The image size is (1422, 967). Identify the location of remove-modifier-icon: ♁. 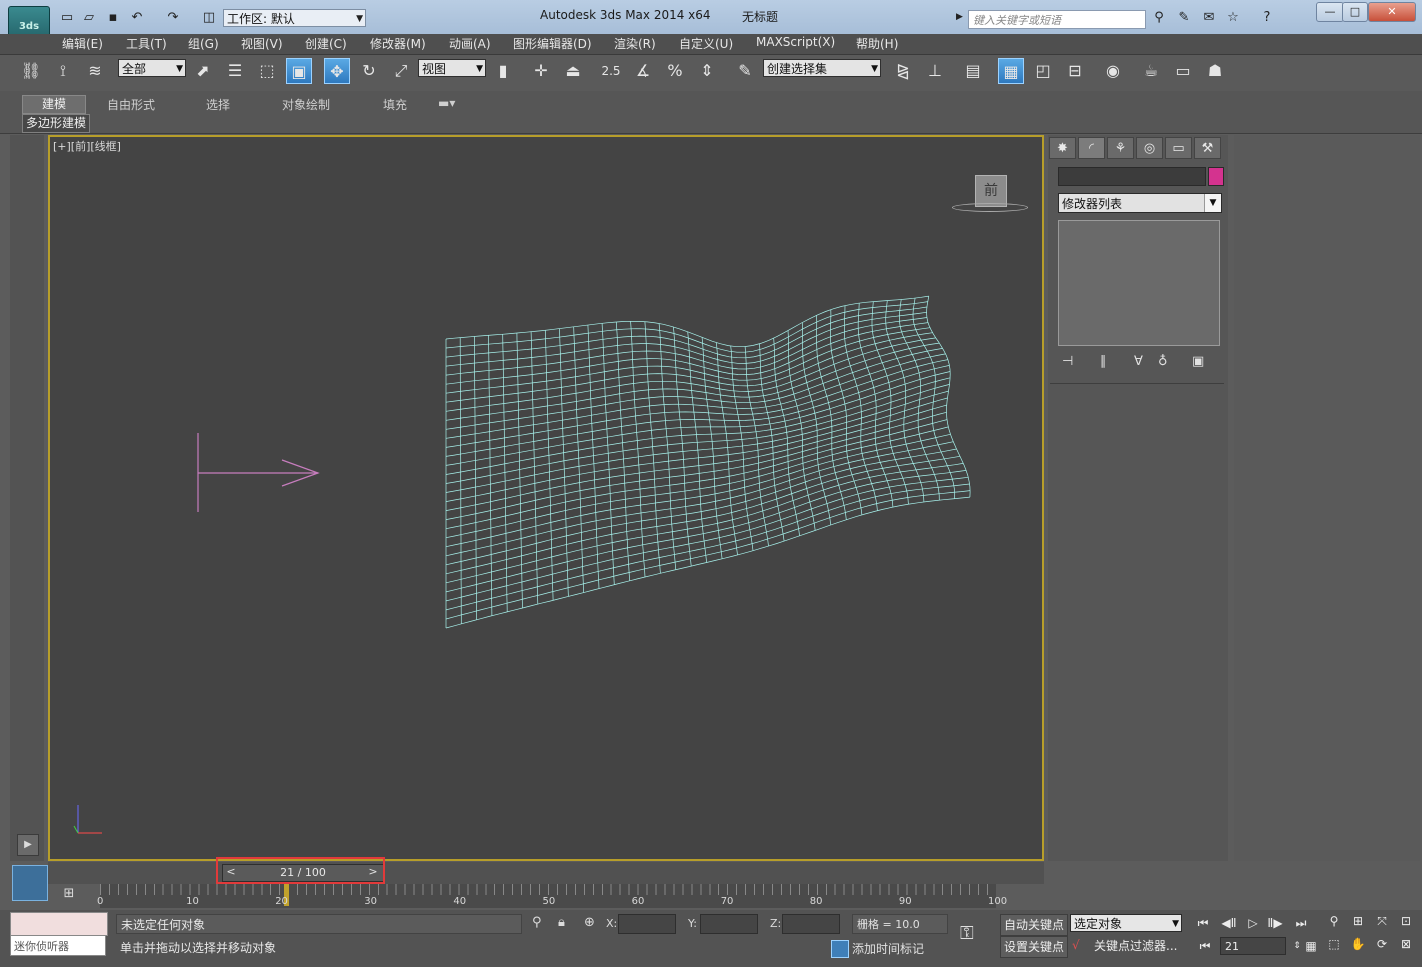
(1163, 361).